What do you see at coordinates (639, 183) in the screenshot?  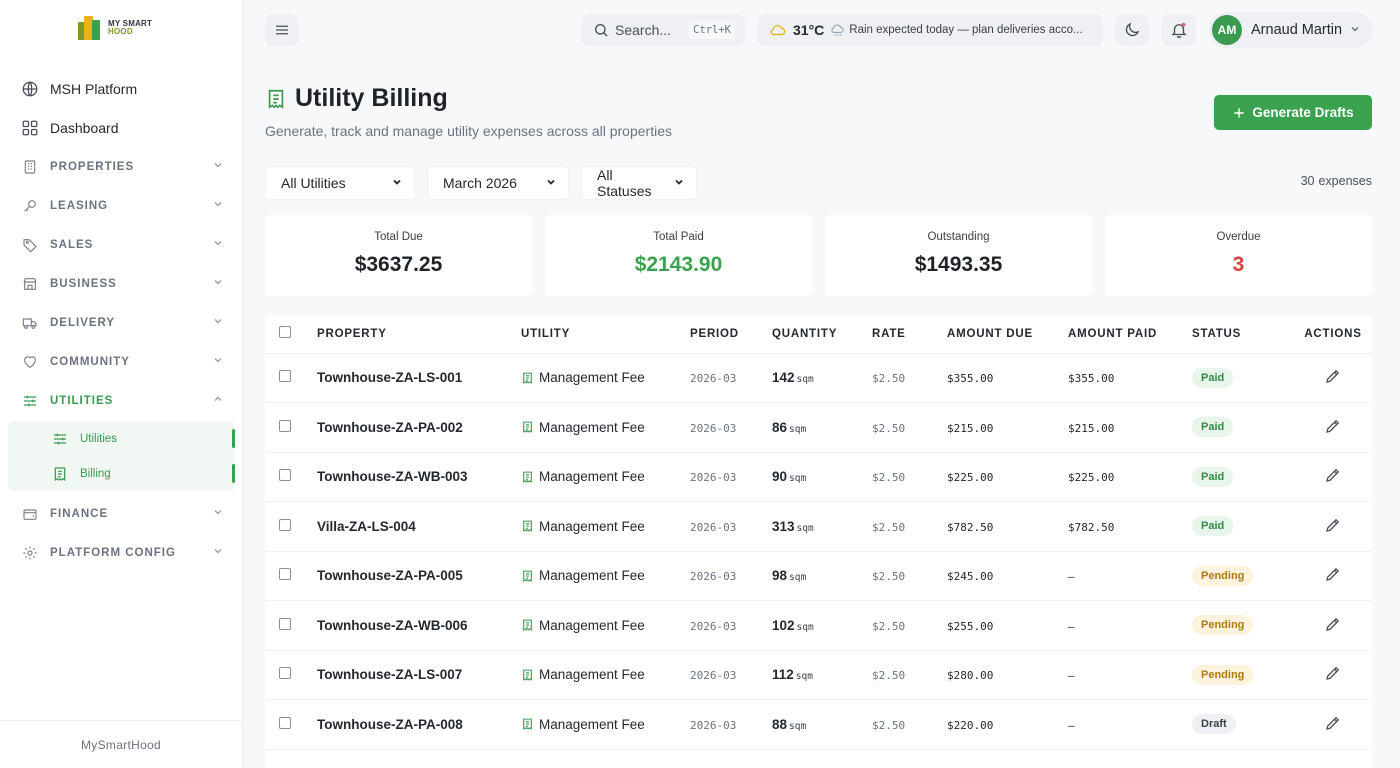 I see `status-filter-select: All Statuses` at bounding box center [639, 183].